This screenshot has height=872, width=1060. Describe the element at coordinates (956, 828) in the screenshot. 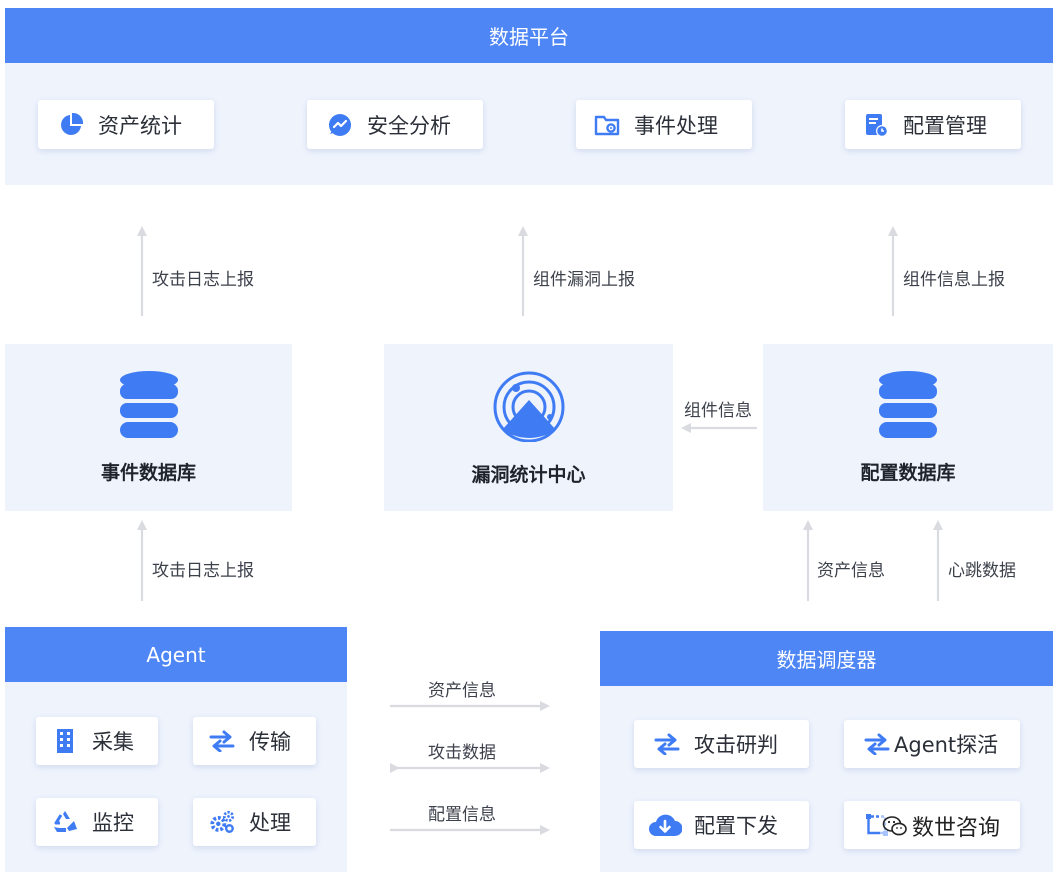

I see `watermark-text: 数世咨询` at that location.